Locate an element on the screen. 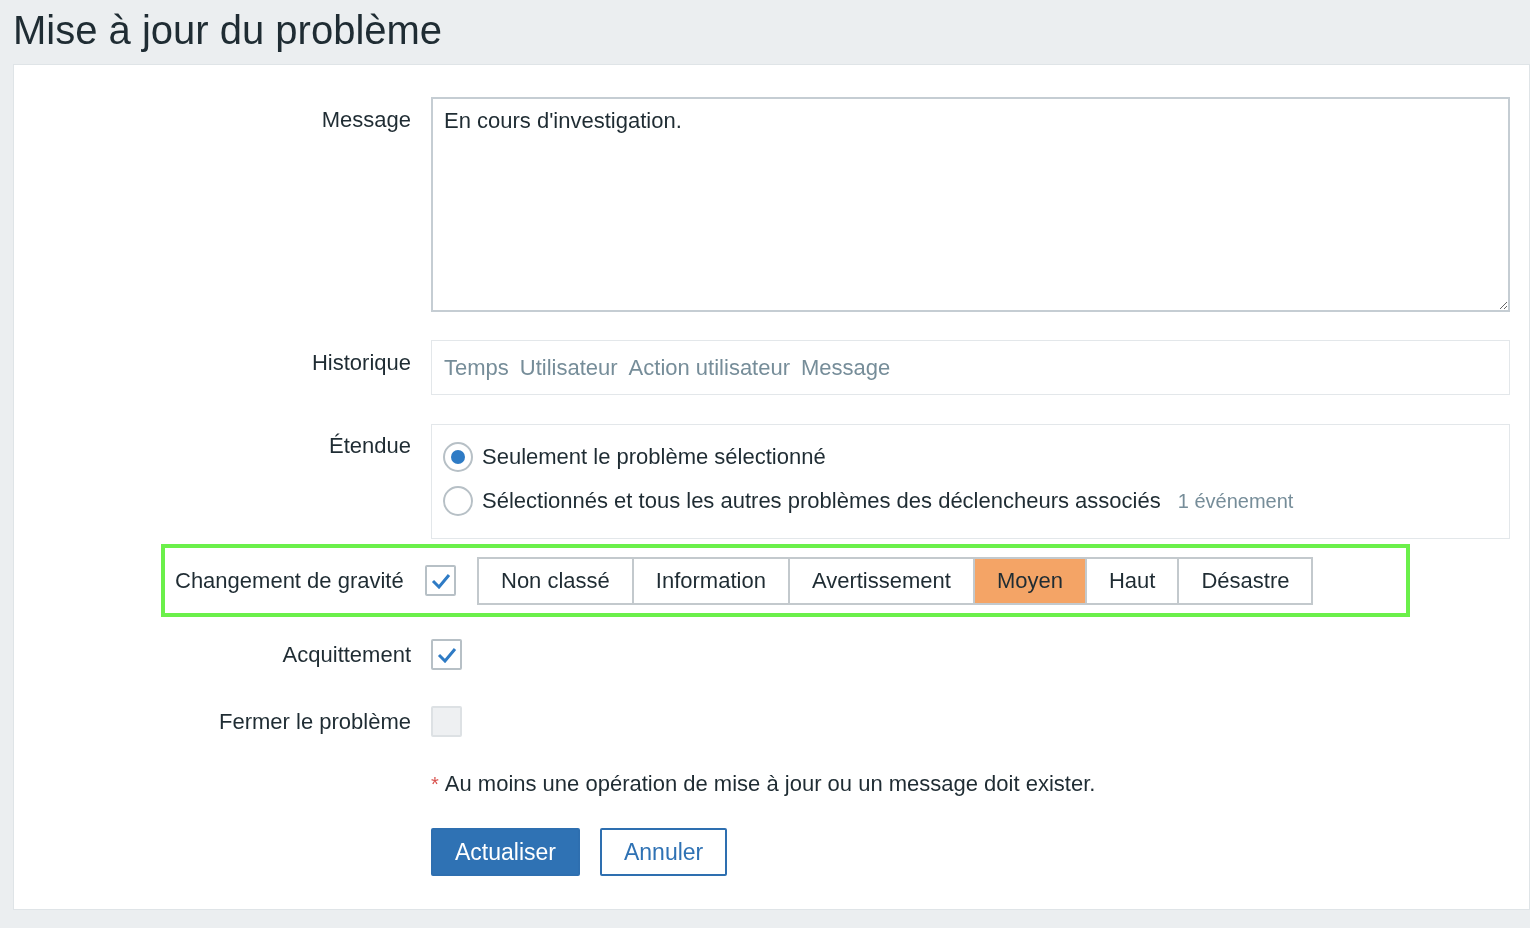  field-label: Historique is located at coordinates (361, 362).